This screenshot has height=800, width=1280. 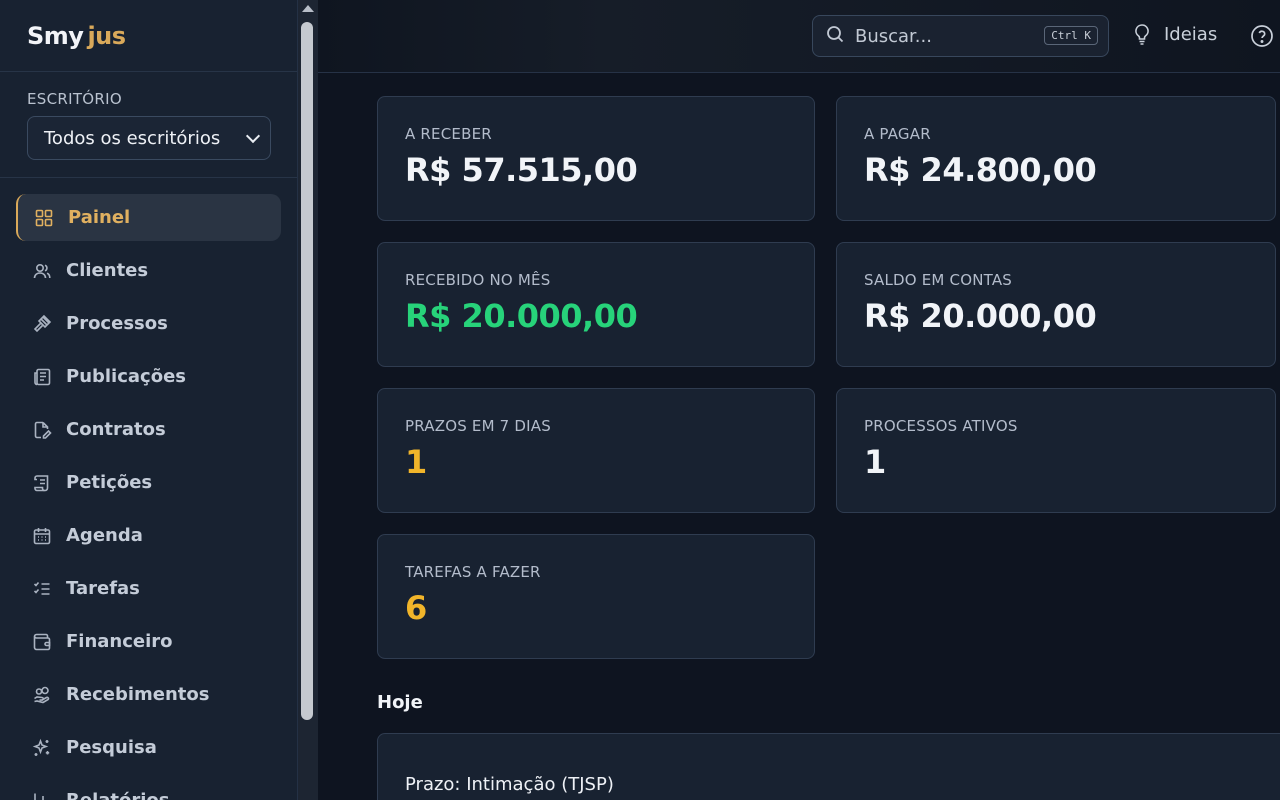 I want to click on sidebar-item-label: Tarefas, so click(x=103, y=588).